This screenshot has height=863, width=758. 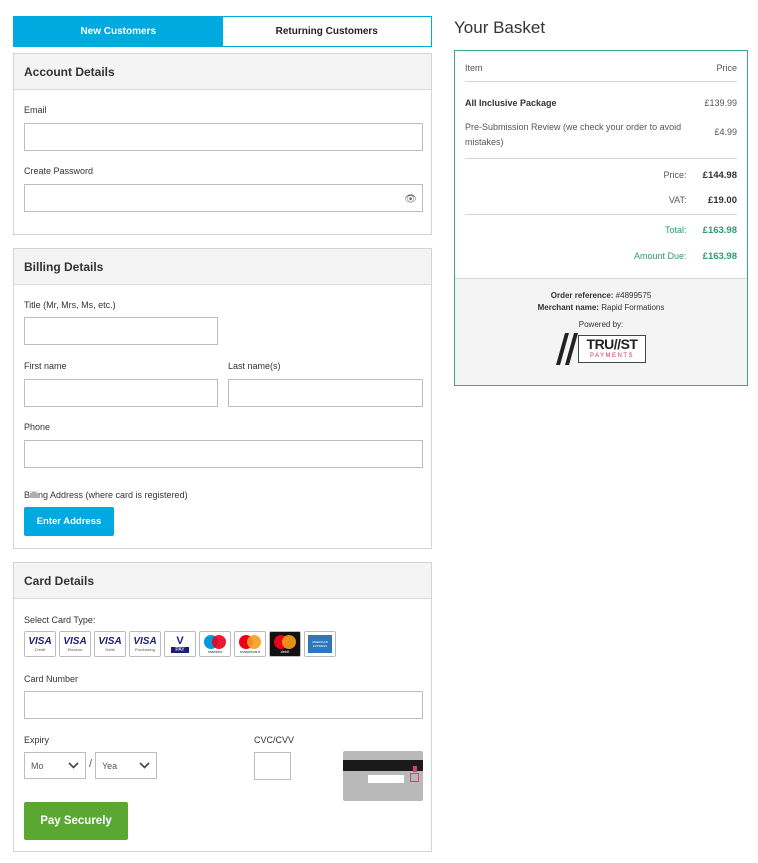 What do you see at coordinates (612, 344) in the screenshot?
I see `trust-logo-text: TRU//ST` at bounding box center [612, 344].